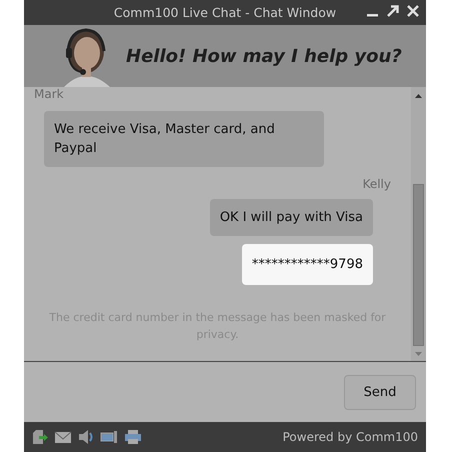  Describe the element at coordinates (418, 265) in the screenshot. I see `scrollbar-thumb` at that location.